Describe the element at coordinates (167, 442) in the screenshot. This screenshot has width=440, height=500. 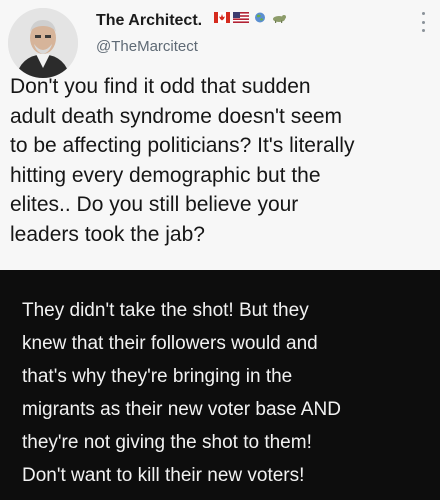
I see `reply-text-line: they're not giving the shot to them!` at that location.